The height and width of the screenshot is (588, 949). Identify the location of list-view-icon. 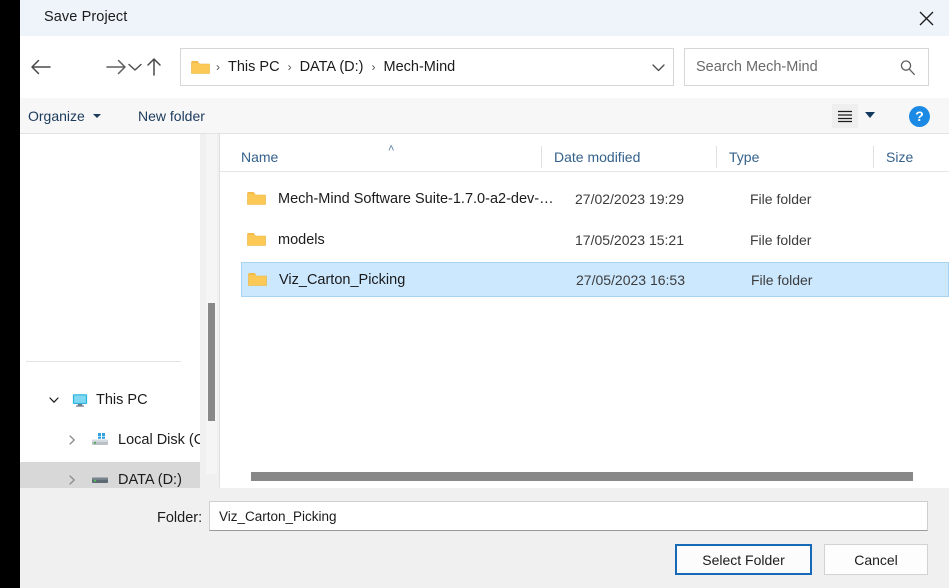
(845, 116).